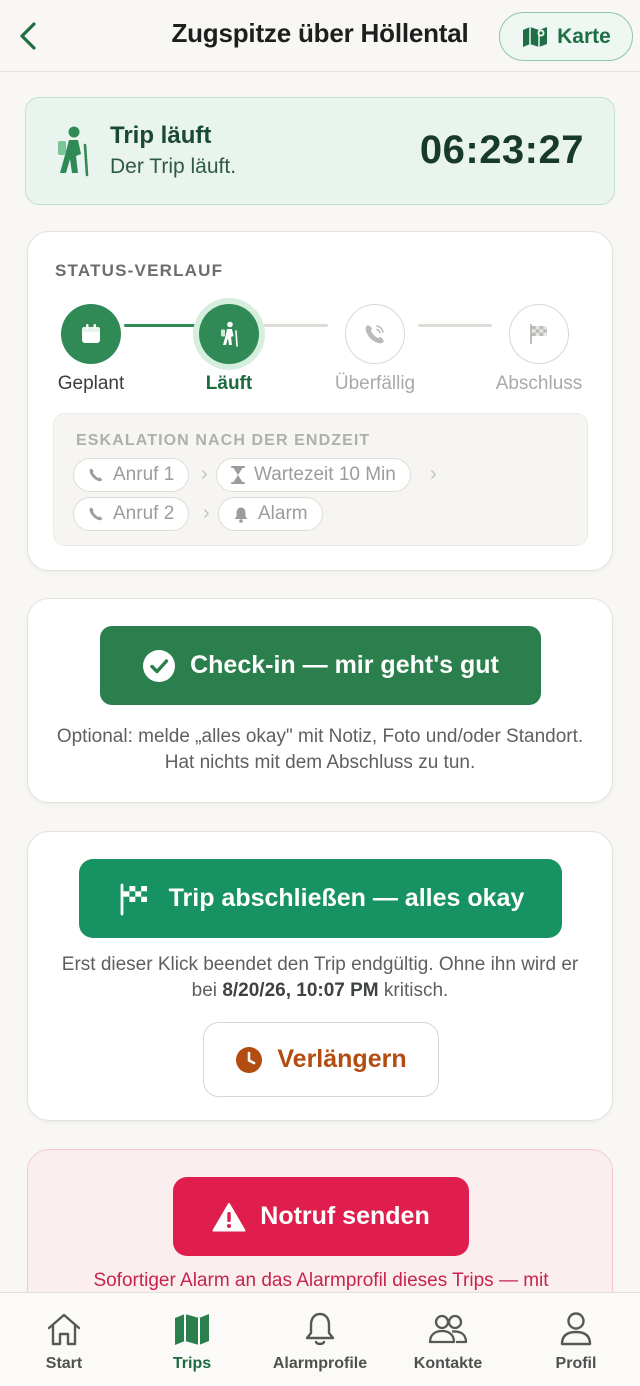 This screenshot has height=1386, width=640. I want to click on finish-hint-suffix: kritisch., so click(416, 990).